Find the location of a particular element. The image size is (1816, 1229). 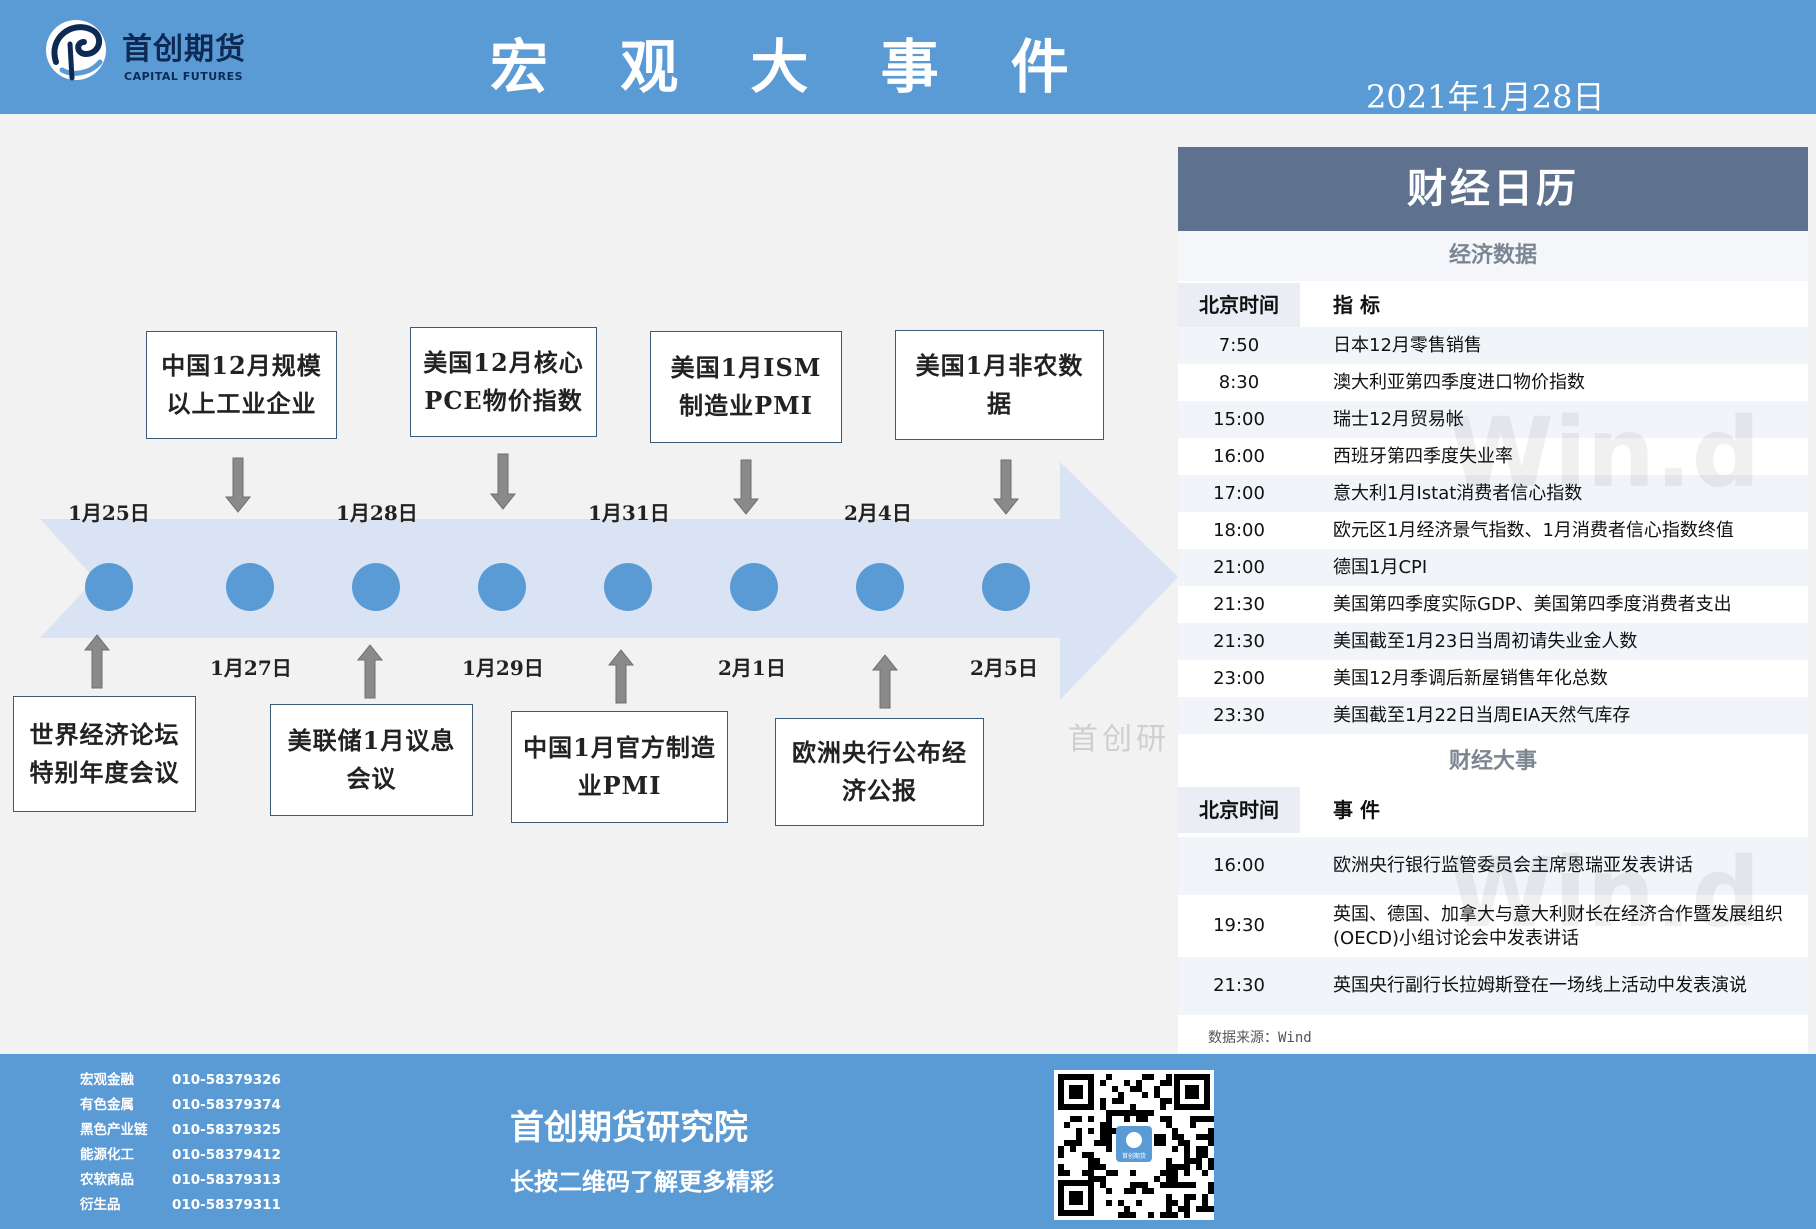

row-time: 23:30 is located at coordinates (1239, 715).